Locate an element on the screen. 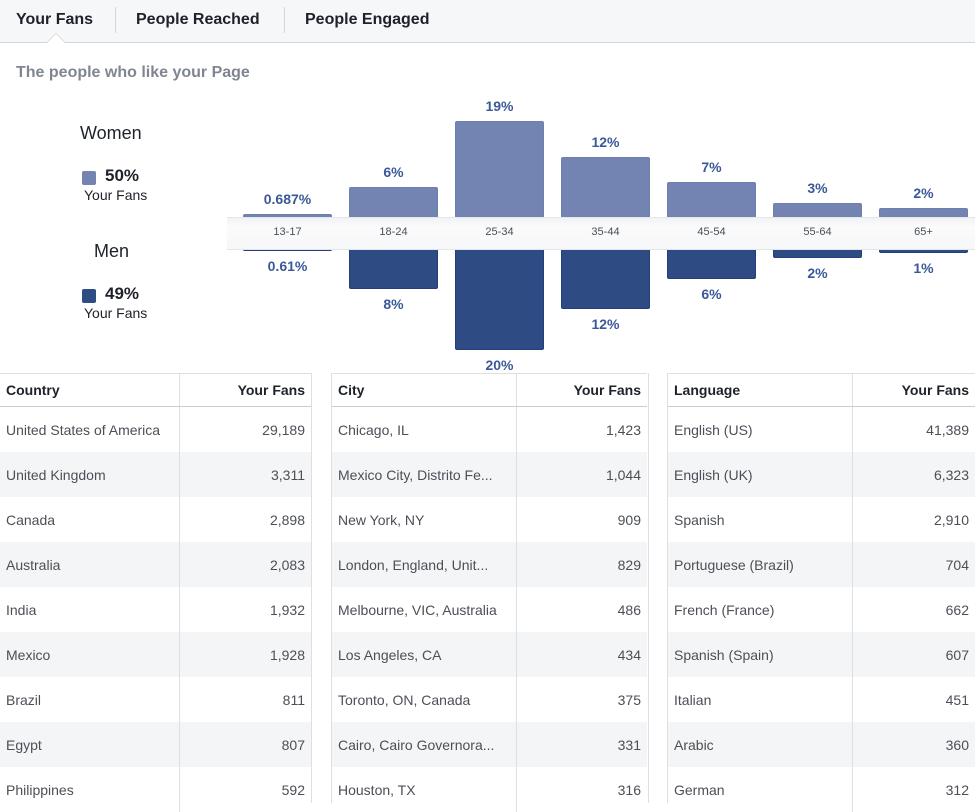 Image resolution: width=975 pixels, height=812 pixels. women-bar-label: 7% is located at coordinates (712, 167).